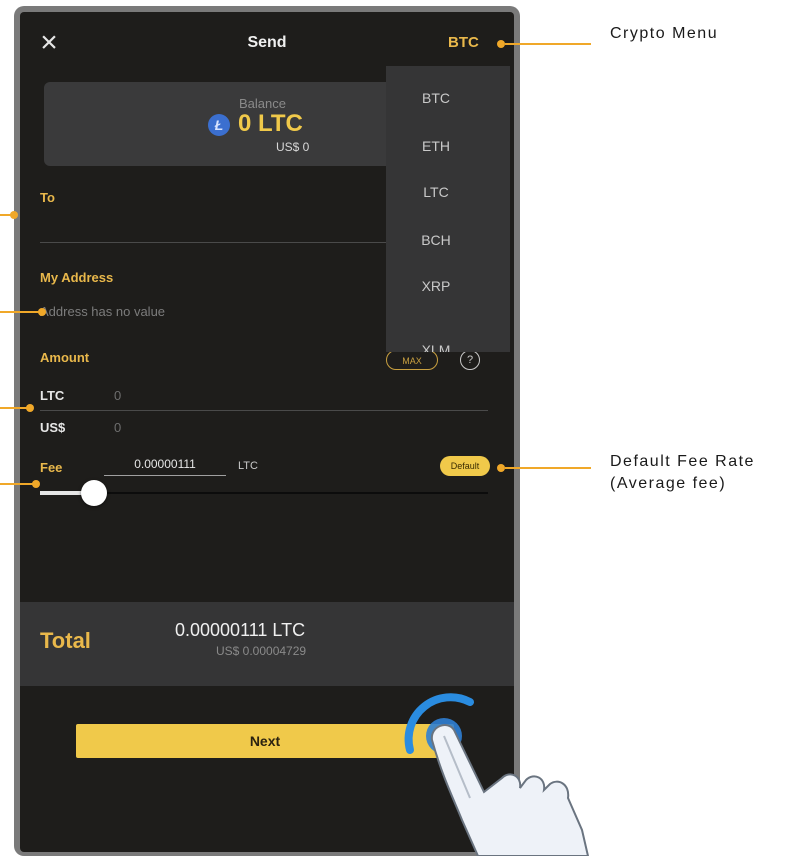  What do you see at coordinates (682, 461) in the screenshot?
I see `default-fee-annotation-title: Default Fee Rate` at bounding box center [682, 461].